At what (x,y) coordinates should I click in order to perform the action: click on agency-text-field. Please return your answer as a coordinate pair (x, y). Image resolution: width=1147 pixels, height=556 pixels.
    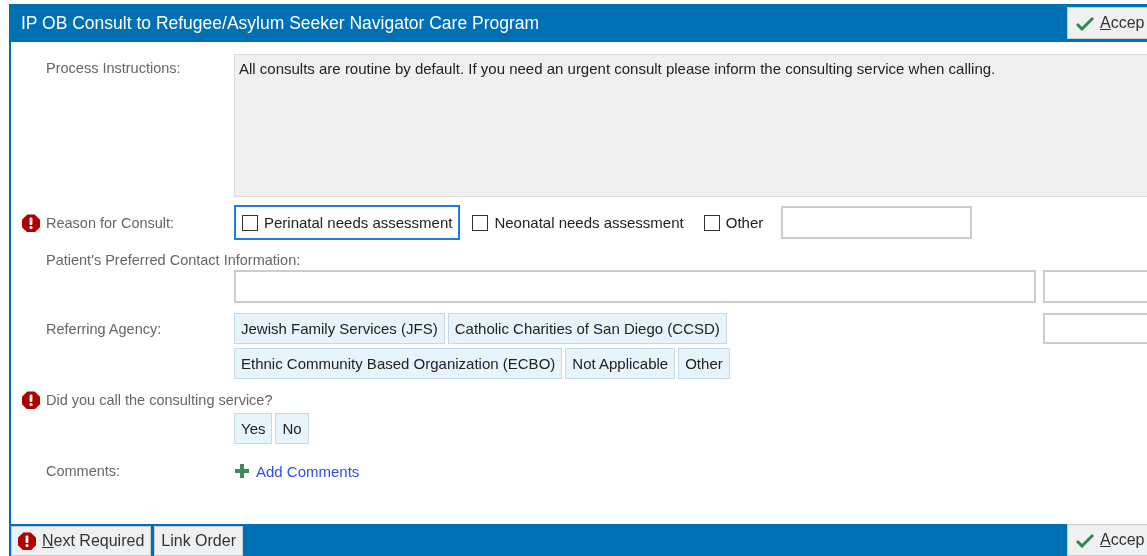
    Looking at the image, I should click on (1095, 328).